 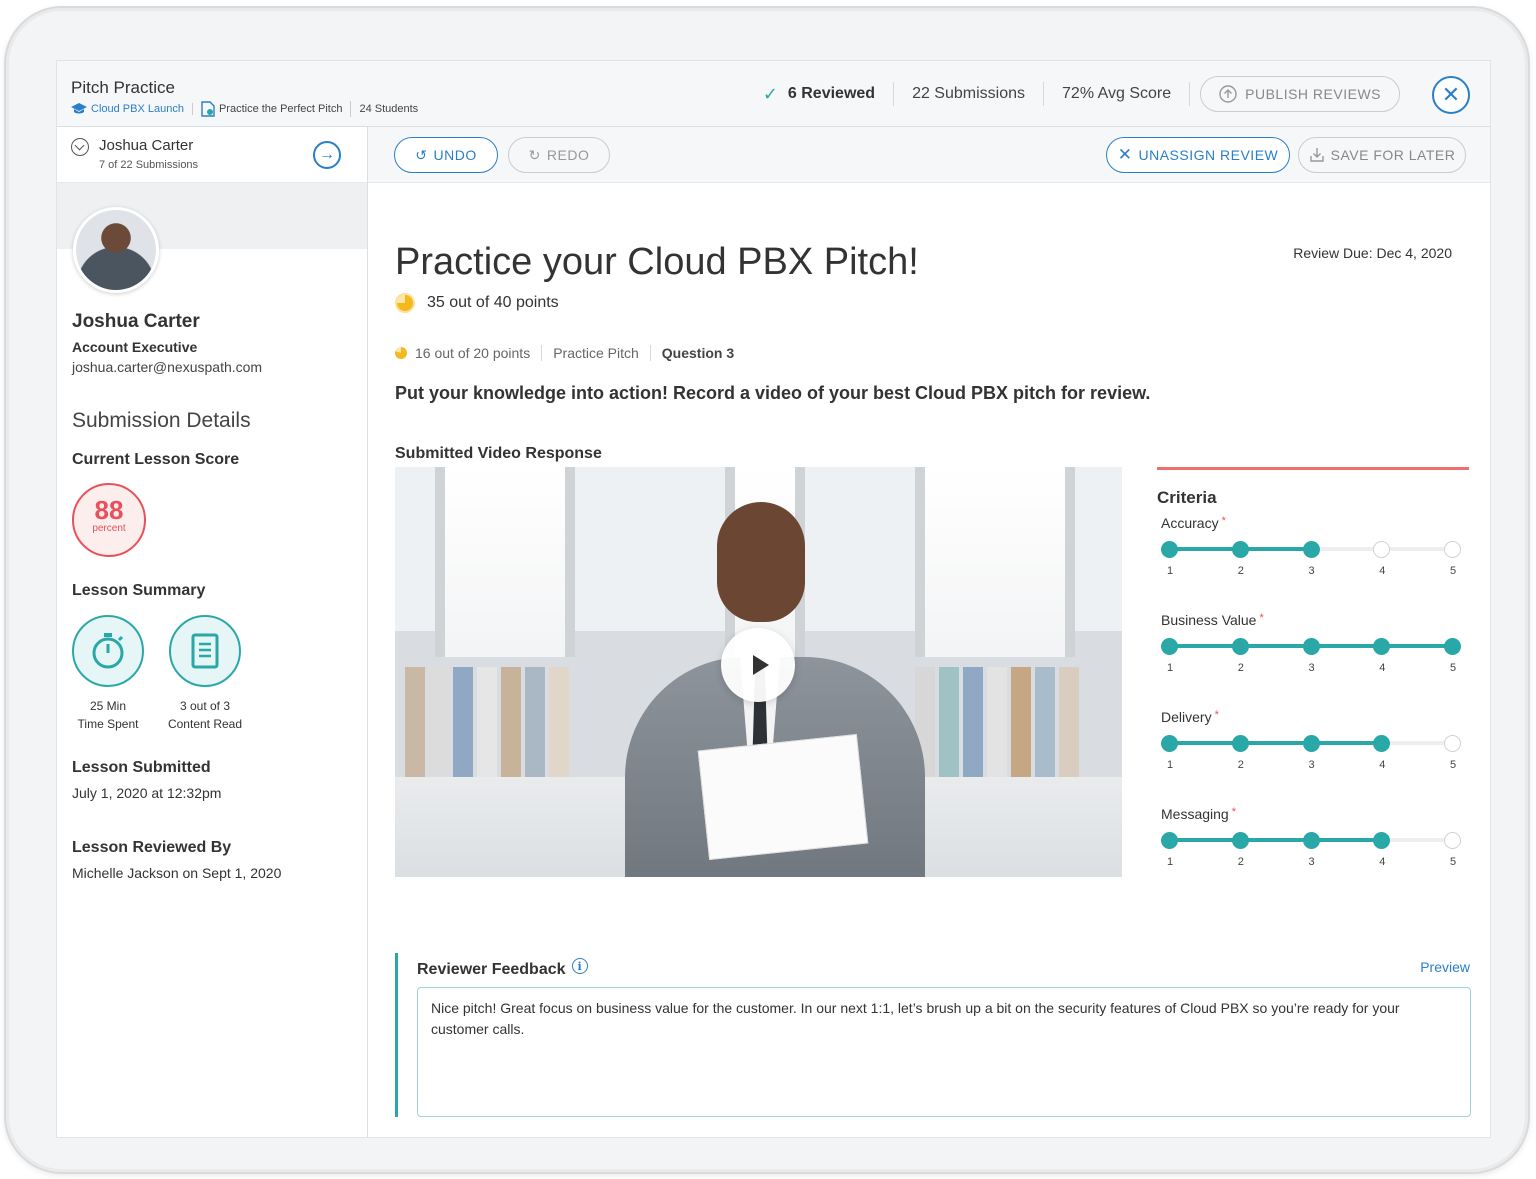 I want to click on criterion-name: Delivery *, so click(x=1311, y=717).